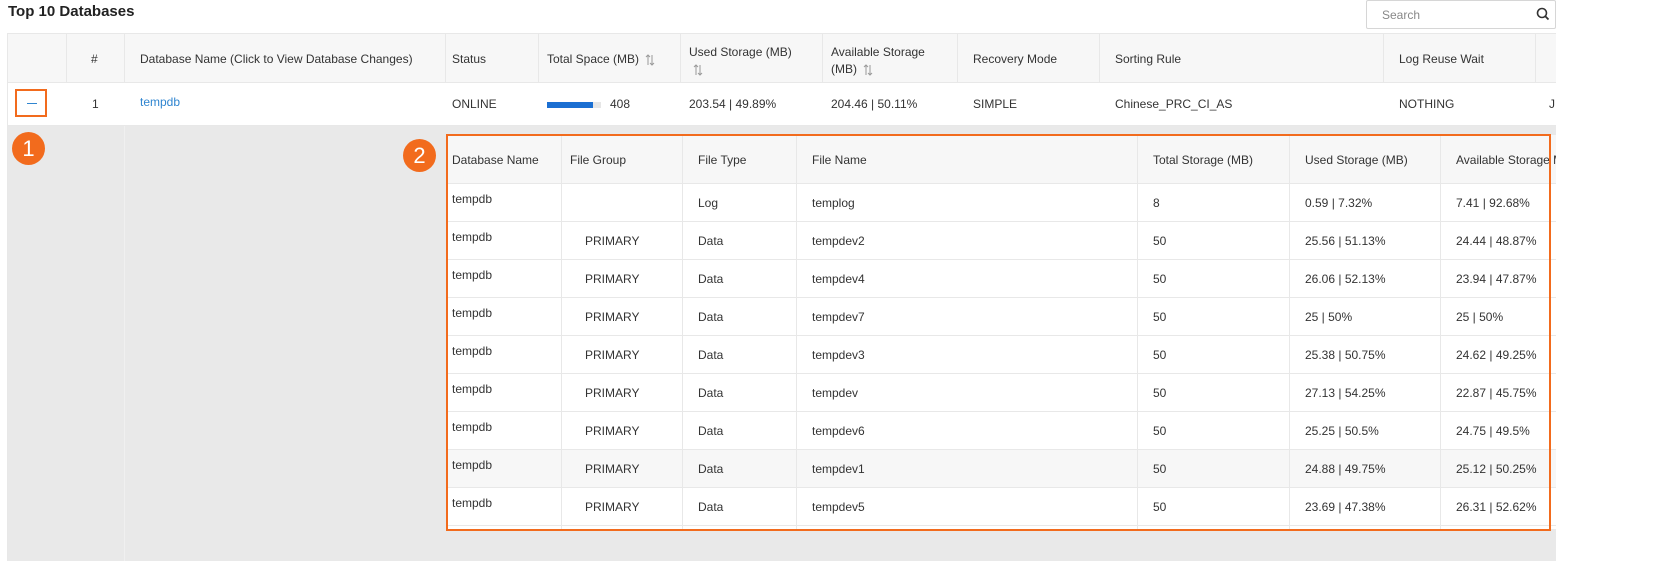 The image size is (1655, 561). I want to click on total-storage-cell: 8, so click(1156, 203).